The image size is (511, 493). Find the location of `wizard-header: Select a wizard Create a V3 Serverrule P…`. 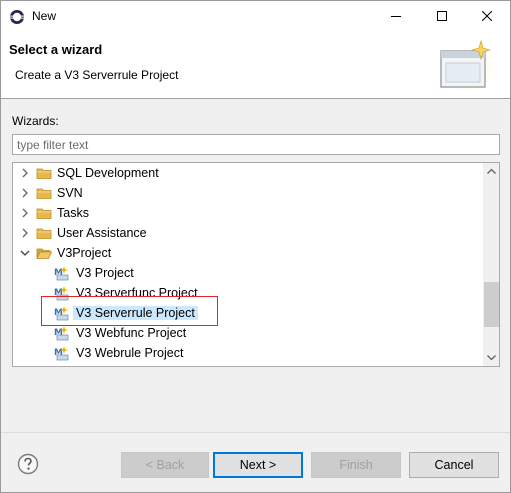

wizard-header: Select a wizard Create a V3 Serverrule P… is located at coordinates (255, 65).